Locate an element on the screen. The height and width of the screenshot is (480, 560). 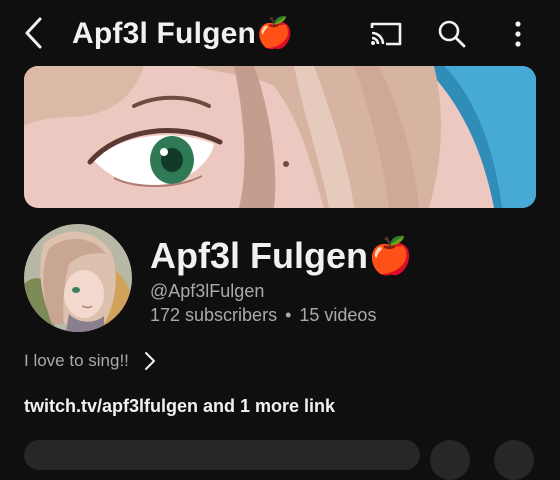
chevron-right-icon is located at coordinates (149, 361).